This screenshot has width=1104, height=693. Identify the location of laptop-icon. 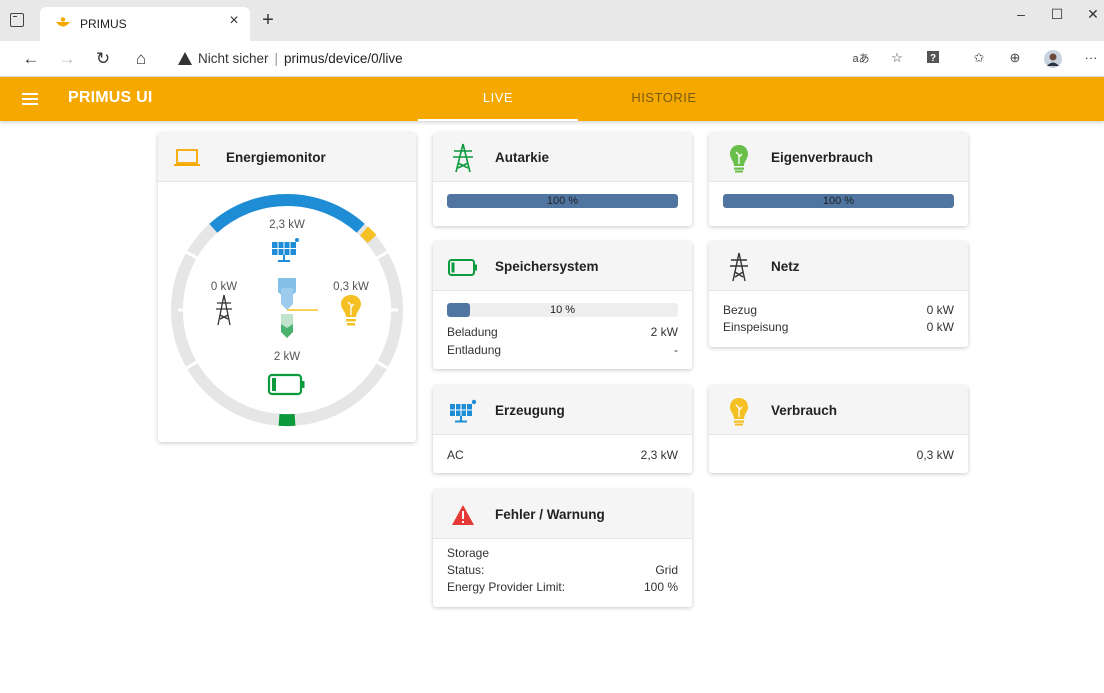
(187, 157).